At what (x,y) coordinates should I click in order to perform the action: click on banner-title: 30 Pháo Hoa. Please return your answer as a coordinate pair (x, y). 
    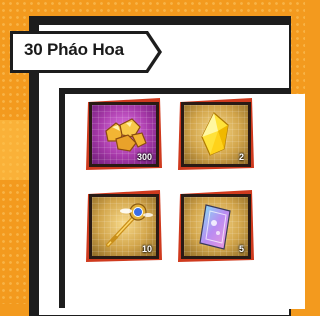
    Looking at the image, I should click on (74, 49).